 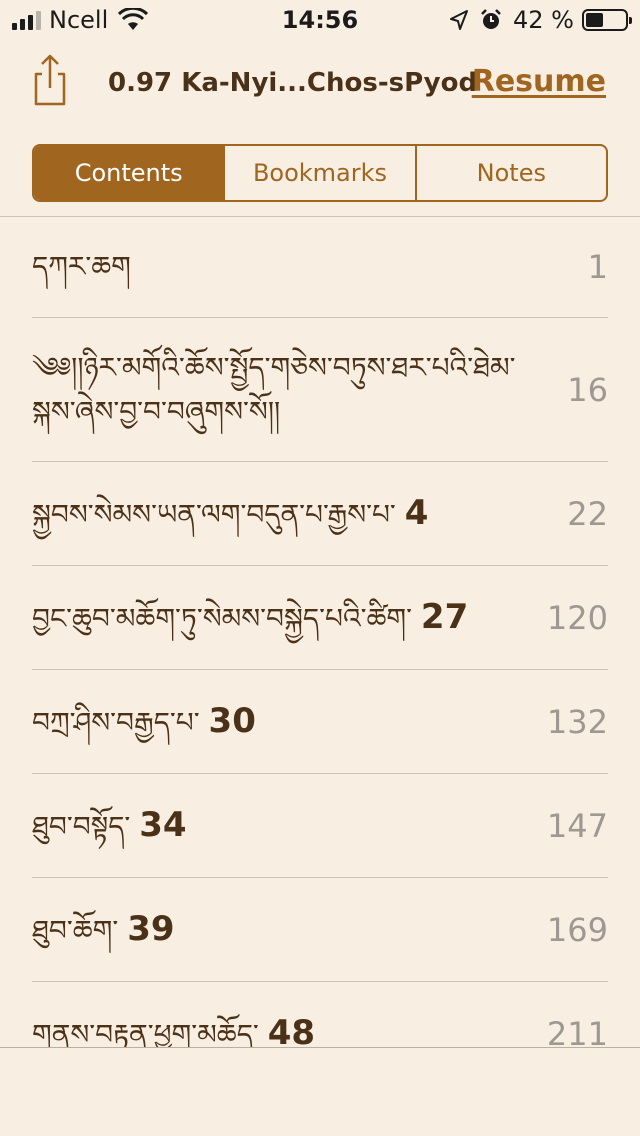 I want to click on battery-fill, so click(x=594, y=20).